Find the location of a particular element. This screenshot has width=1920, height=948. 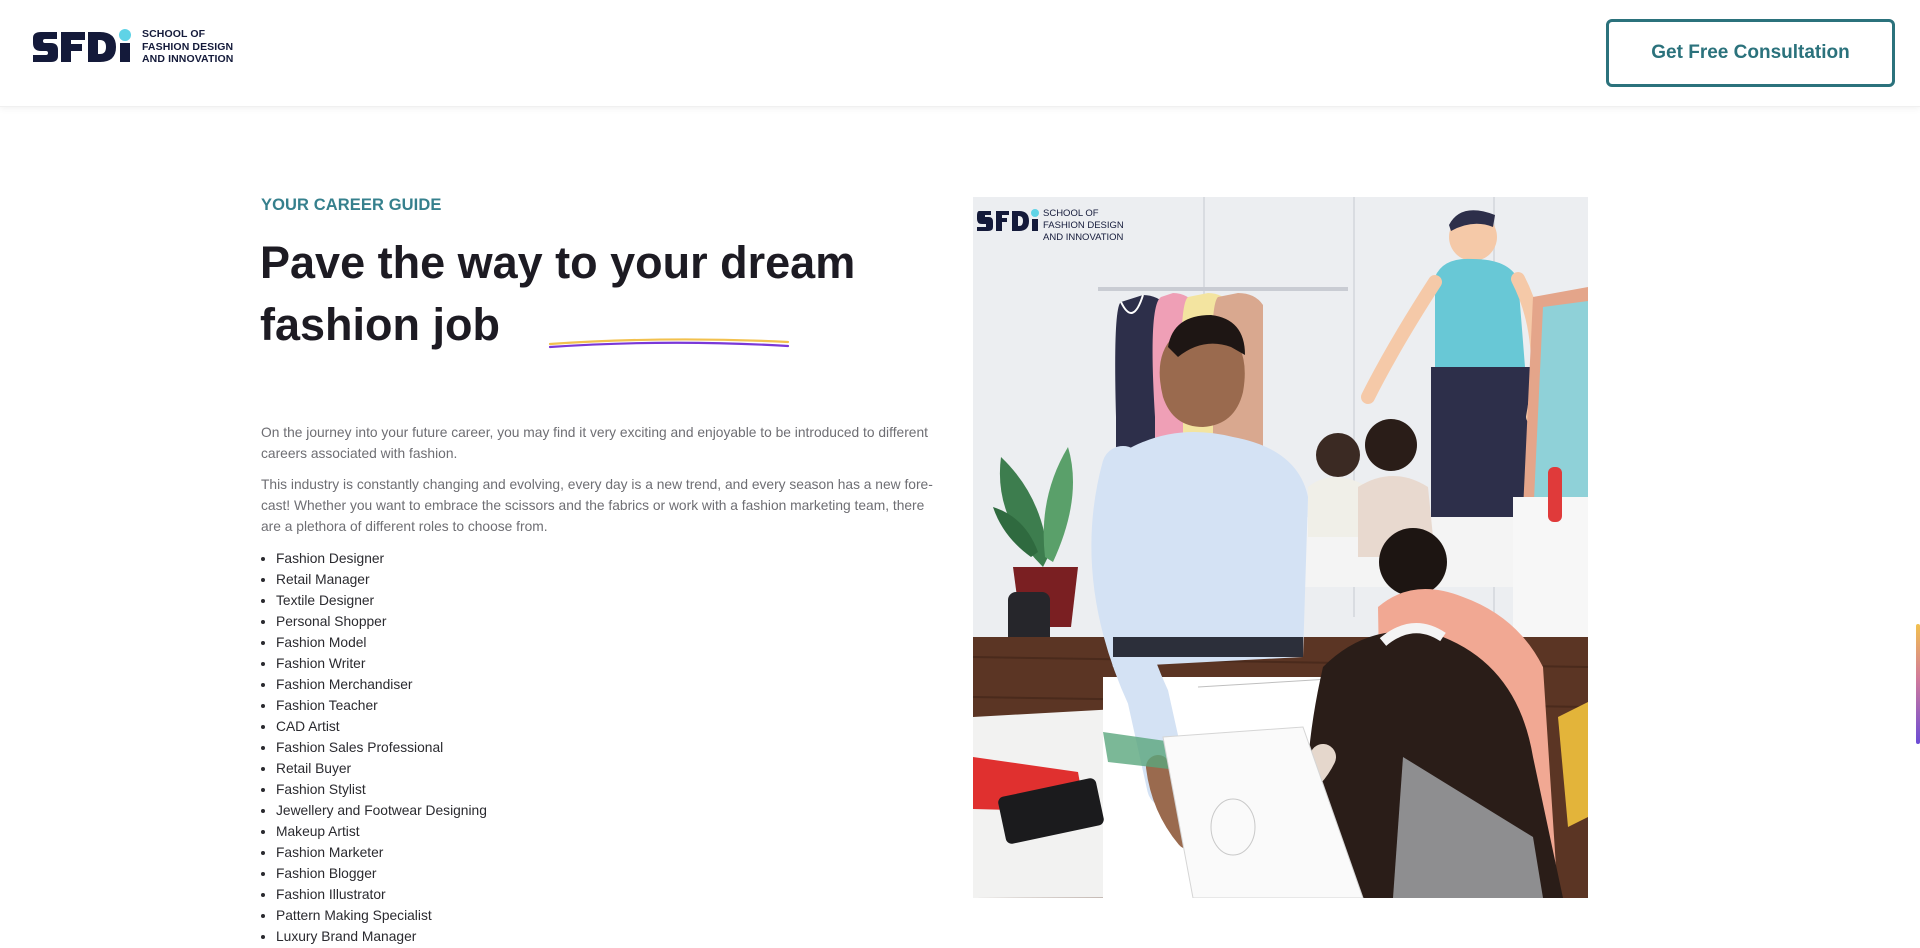

list-item: Fashion Writer is located at coordinates (381, 663).